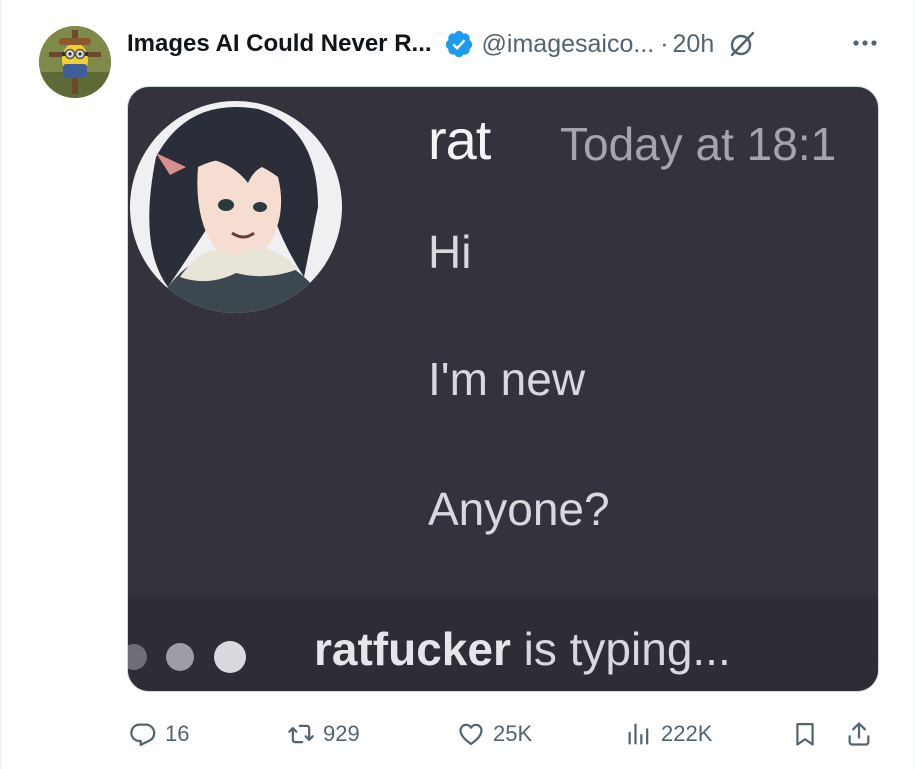 The image size is (915, 769). Describe the element at coordinates (698, 144) in the screenshot. I see `chat-timestamp: Today at 18:1` at that location.